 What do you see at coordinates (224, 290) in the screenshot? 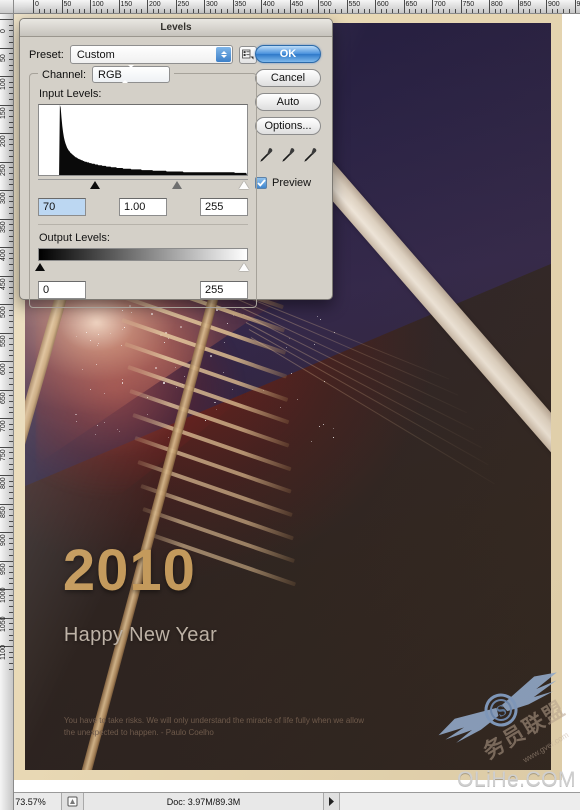
I see `output-highlight-field: 255` at bounding box center [224, 290].